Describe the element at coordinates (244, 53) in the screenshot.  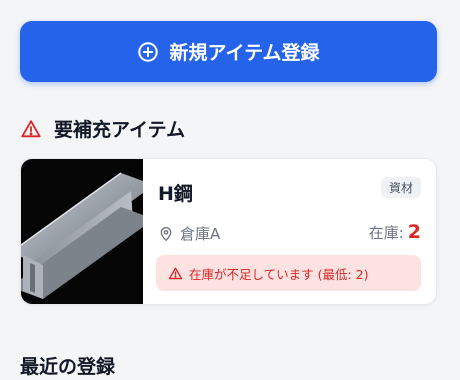
I see `register-item-label: 新規アイテム登録` at that location.